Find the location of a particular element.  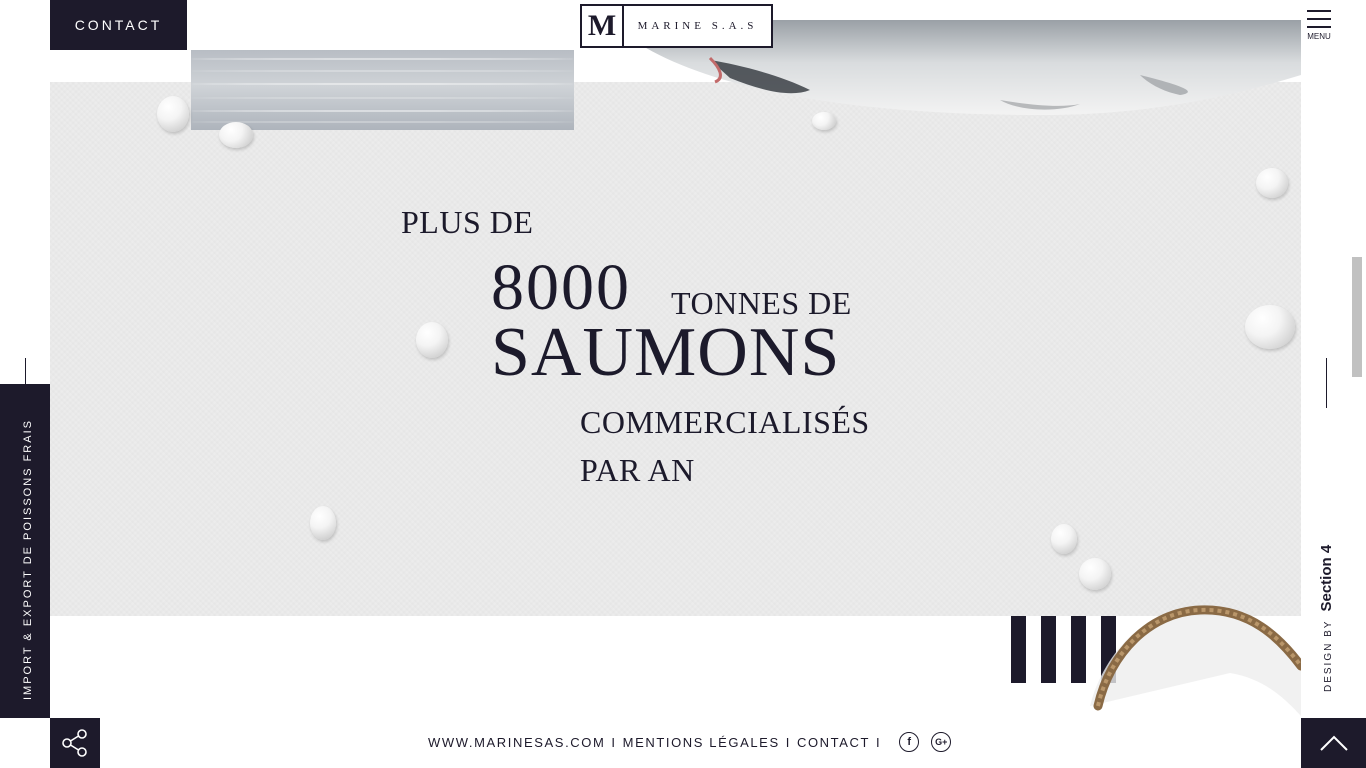

chevron-up-icon is located at coordinates (1333, 743).